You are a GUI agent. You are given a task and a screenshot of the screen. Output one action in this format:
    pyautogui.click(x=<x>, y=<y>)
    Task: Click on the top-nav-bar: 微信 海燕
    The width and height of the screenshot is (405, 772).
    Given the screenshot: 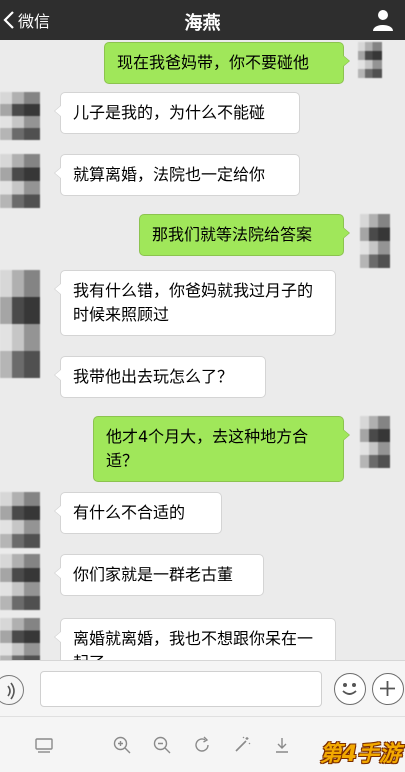 What is the action you would take?
    pyautogui.click(x=202, y=20)
    